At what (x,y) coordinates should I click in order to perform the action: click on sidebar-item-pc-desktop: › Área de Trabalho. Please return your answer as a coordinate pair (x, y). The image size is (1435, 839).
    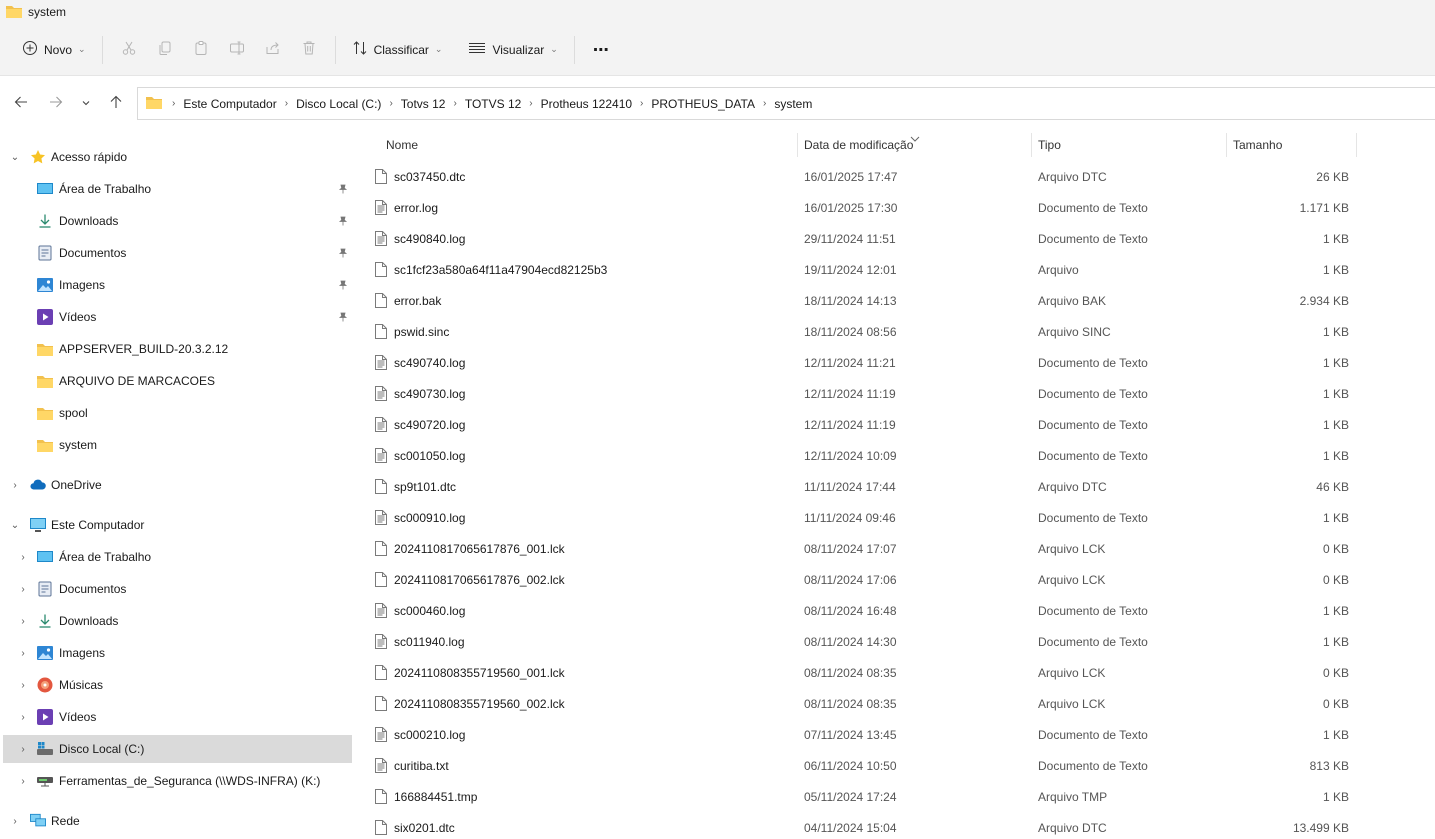
    Looking at the image, I should click on (176, 557).